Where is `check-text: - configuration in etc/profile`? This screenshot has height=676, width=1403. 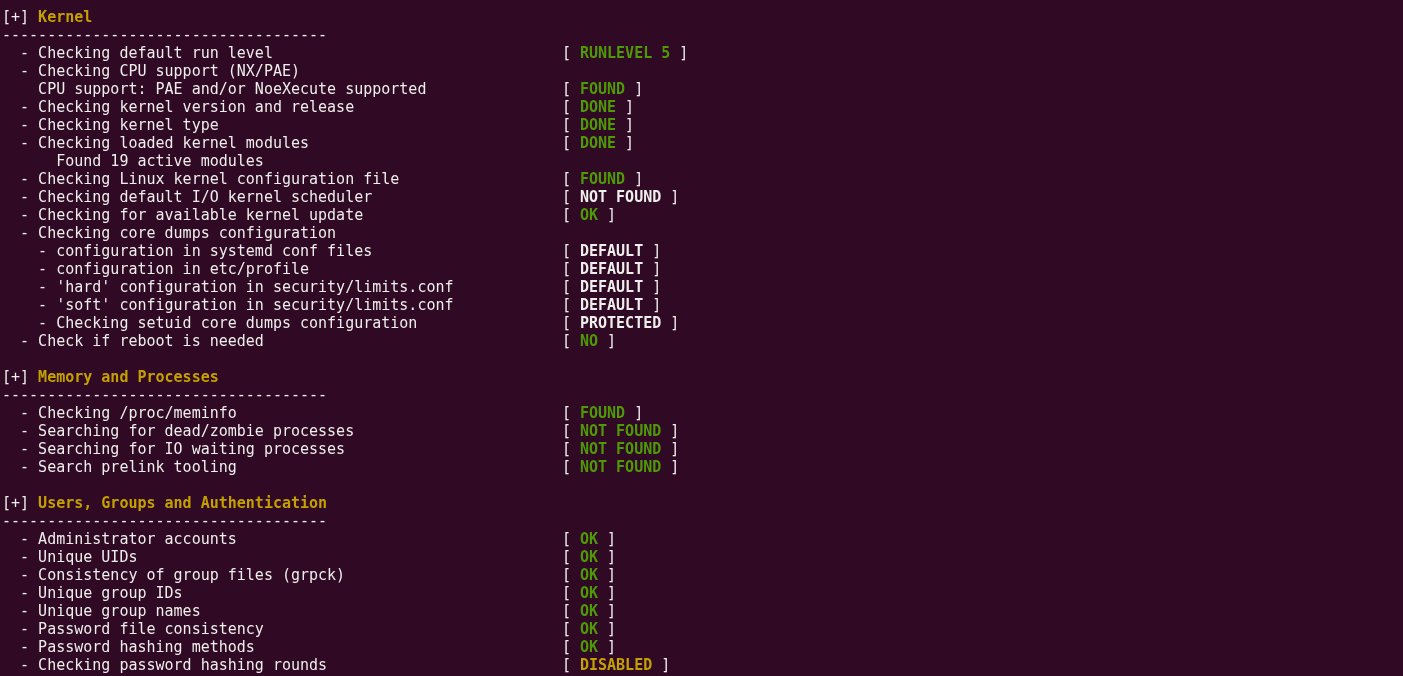 check-text: - configuration in etc/profile is located at coordinates (174, 269).